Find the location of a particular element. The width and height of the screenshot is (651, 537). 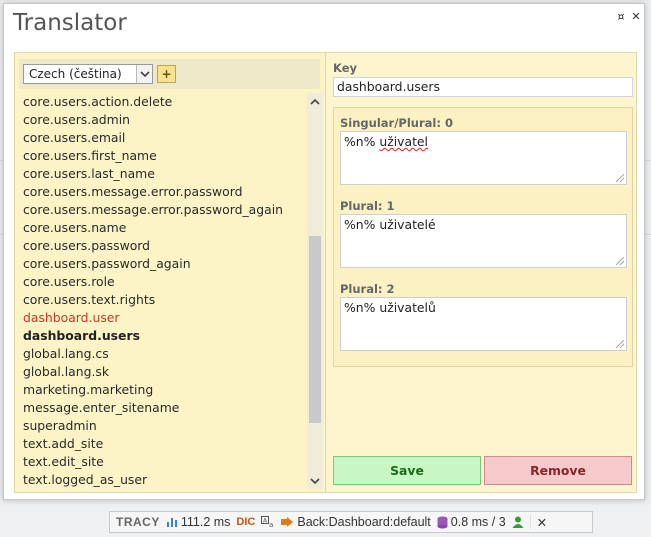

key-list-item: global.lang.cs is located at coordinates (161, 354).